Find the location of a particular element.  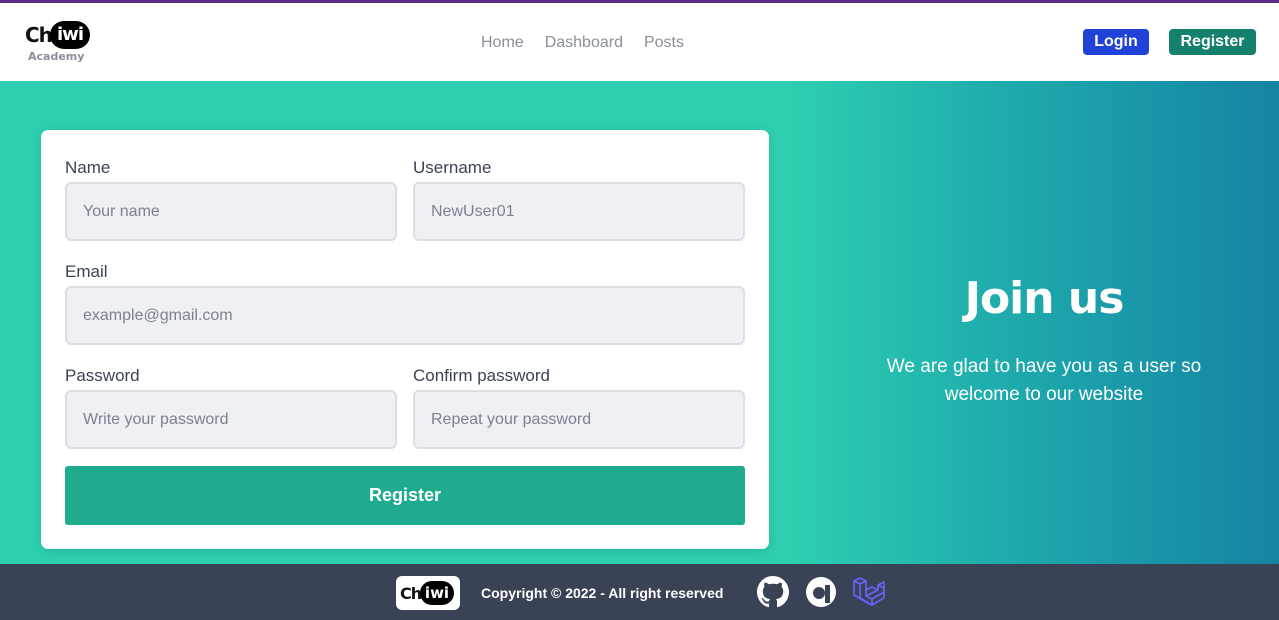

main-menu: Home Dashboard Posts is located at coordinates (593, 43).